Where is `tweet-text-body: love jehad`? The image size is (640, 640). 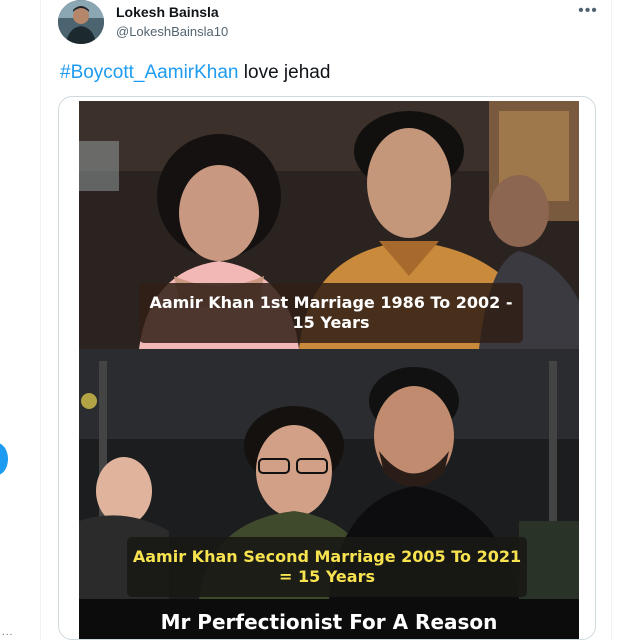 tweet-text-body: love jehad is located at coordinates (284, 72).